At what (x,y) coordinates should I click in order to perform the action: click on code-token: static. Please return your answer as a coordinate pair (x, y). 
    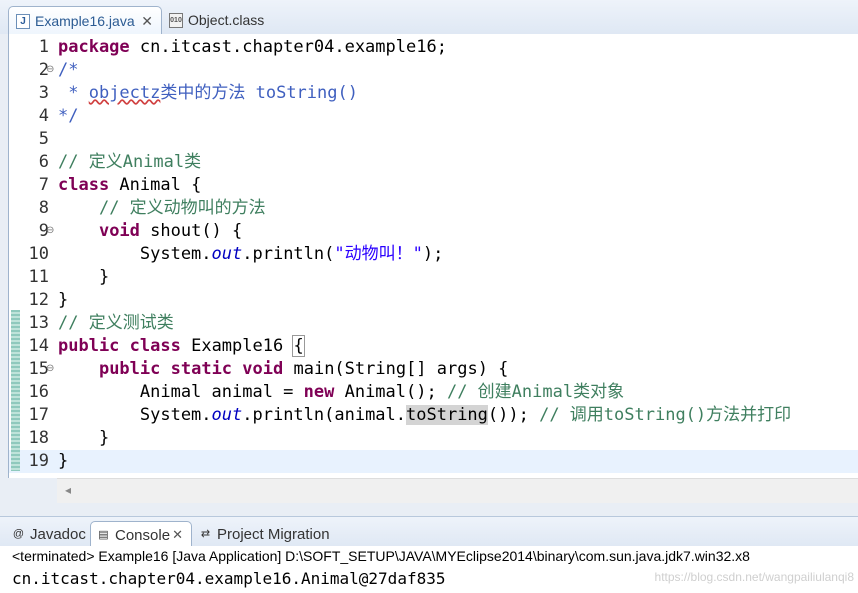
    Looking at the image, I should click on (201, 369).